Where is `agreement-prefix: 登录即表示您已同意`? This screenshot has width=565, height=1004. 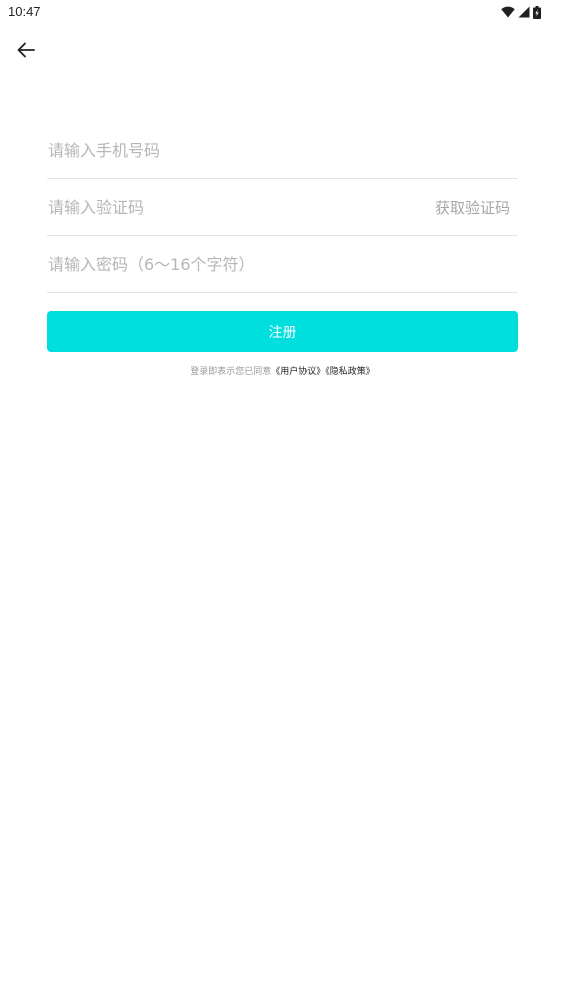 agreement-prefix: 登录即表示您已同意 is located at coordinates (231, 372).